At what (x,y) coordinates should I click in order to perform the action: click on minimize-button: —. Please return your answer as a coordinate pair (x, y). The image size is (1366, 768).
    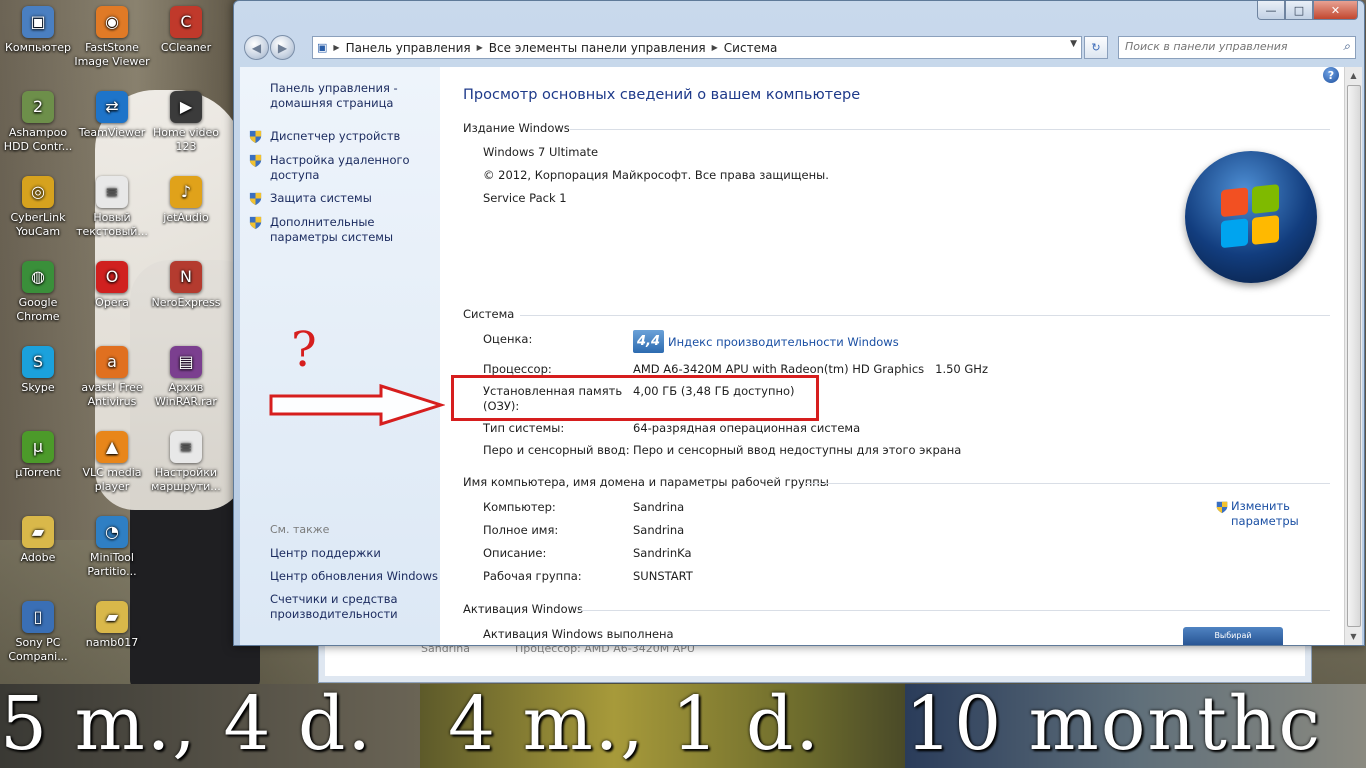
    Looking at the image, I should click on (1271, 10).